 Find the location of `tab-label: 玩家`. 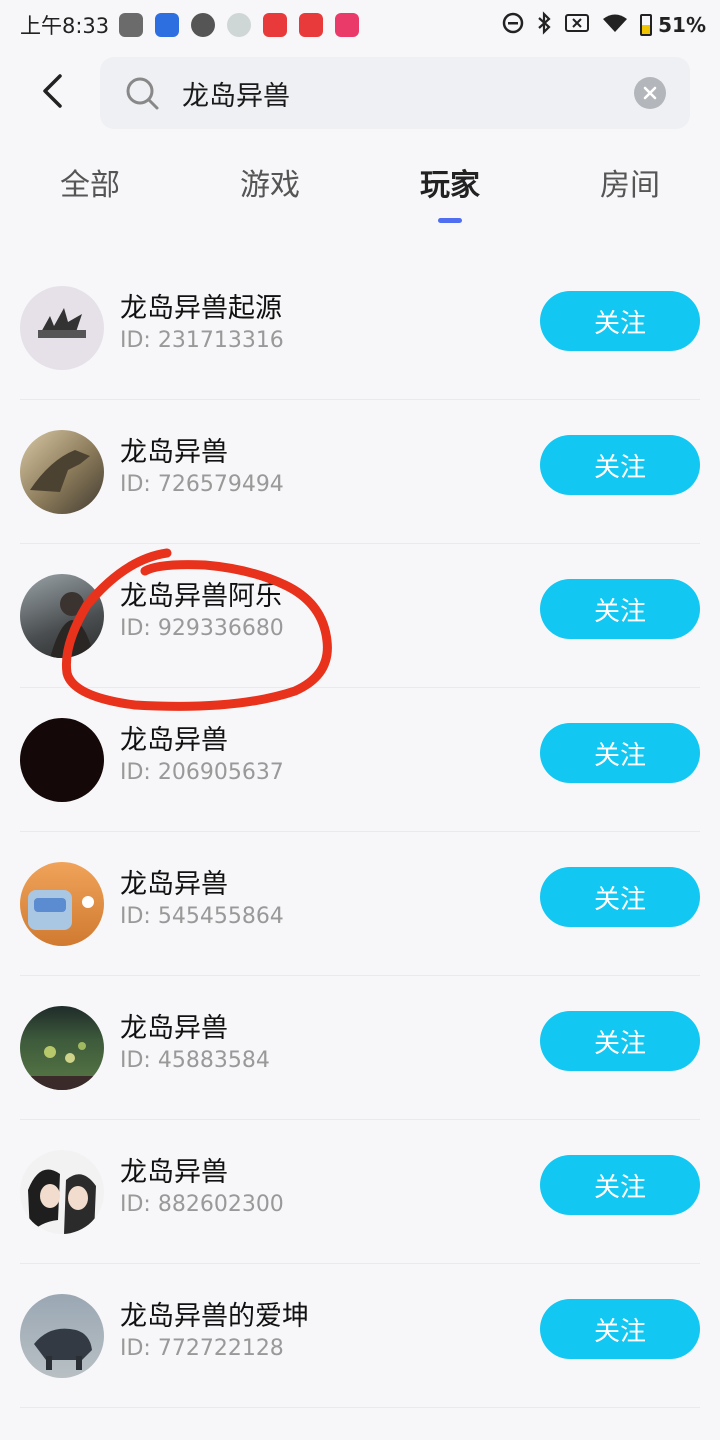

tab-label: 玩家 is located at coordinates (450, 185).